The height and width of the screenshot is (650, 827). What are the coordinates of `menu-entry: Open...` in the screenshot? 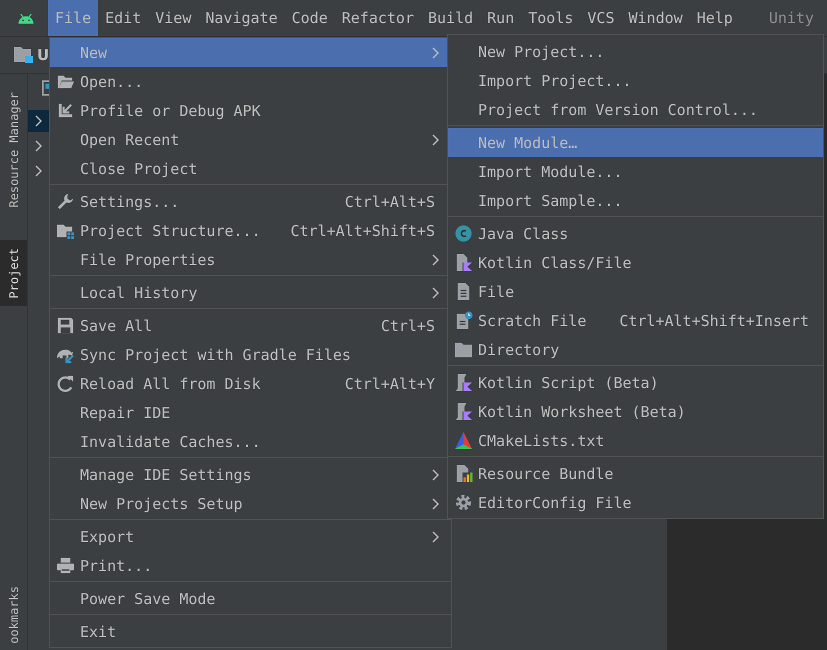 It's located at (250, 81).